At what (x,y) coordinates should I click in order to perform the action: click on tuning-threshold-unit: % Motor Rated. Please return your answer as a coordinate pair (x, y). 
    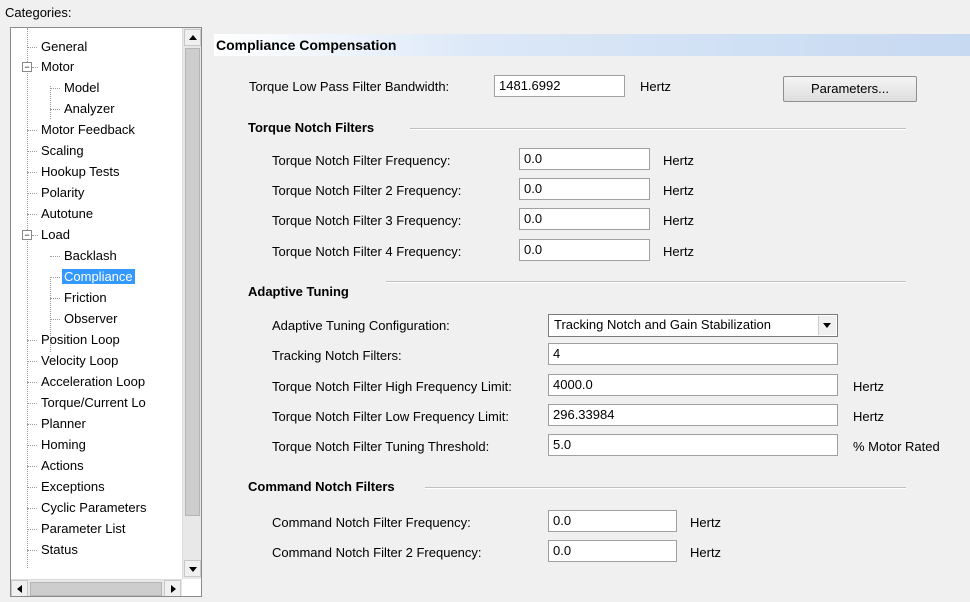
    Looking at the image, I should click on (896, 446).